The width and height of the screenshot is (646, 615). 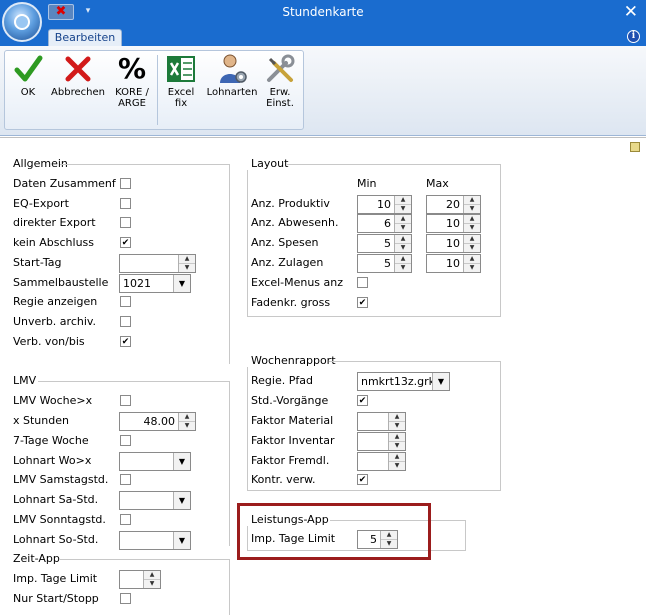 I want to click on group-title-lmv: LMV, so click(x=25, y=380).